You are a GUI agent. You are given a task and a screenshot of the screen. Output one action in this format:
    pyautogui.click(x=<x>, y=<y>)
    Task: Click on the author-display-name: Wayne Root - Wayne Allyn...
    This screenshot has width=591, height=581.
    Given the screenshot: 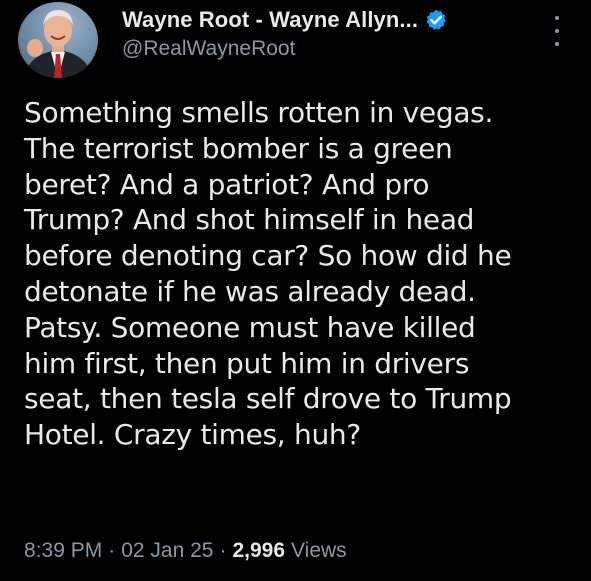 What is the action you would take?
    pyautogui.click(x=270, y=20)
    